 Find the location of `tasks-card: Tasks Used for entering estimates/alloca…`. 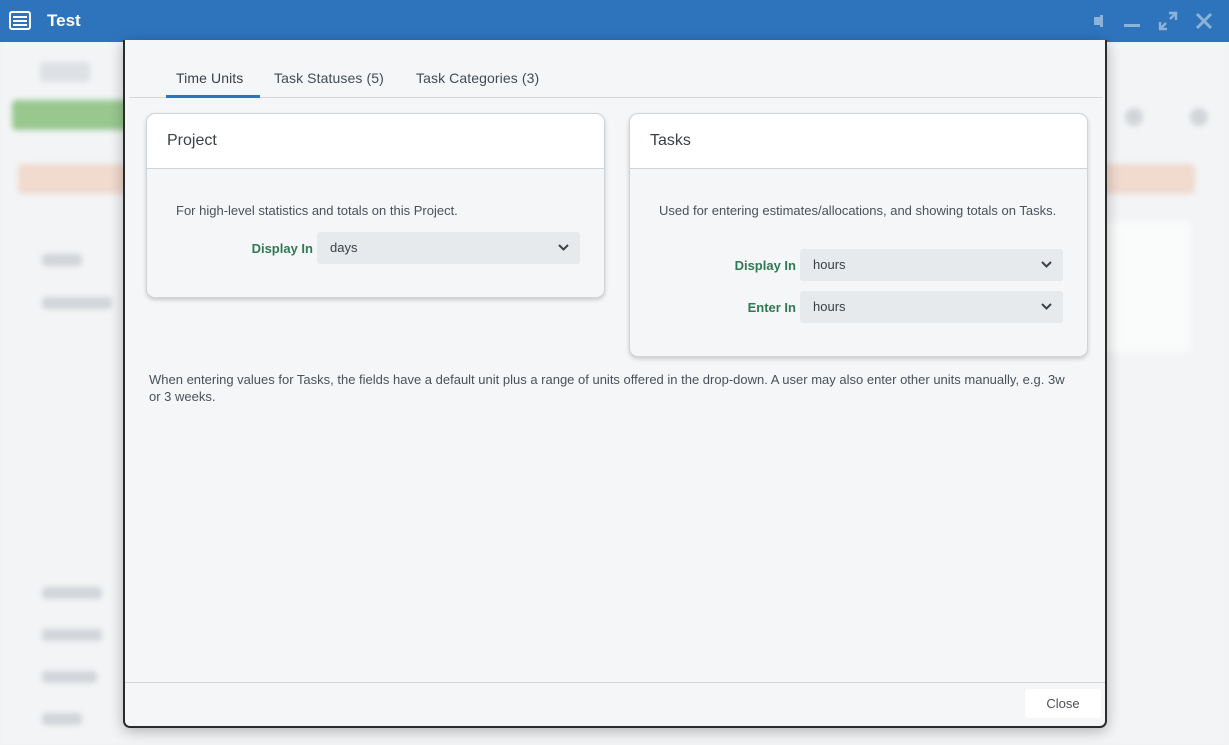

tasks-card: Tasks Used for entering estimates/alloca… is located at coordinates (858, 235).